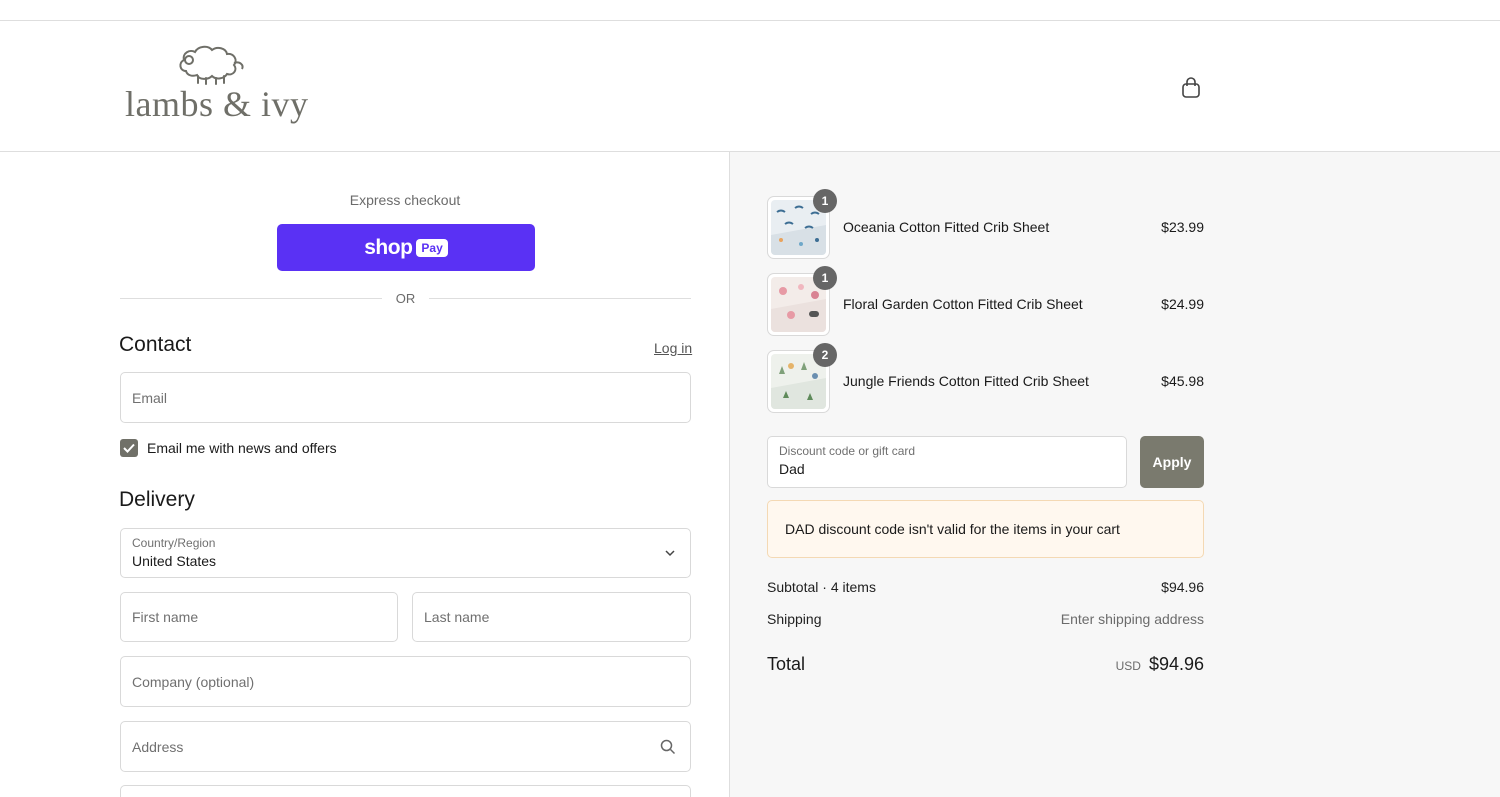 Image resolution: width=1500 pixels, height=797 pixels. What do you see at coordinates (1182, 587) in the screenshot?
I see `subtotal-value: $94.96` at bounding box center [1182, 587].